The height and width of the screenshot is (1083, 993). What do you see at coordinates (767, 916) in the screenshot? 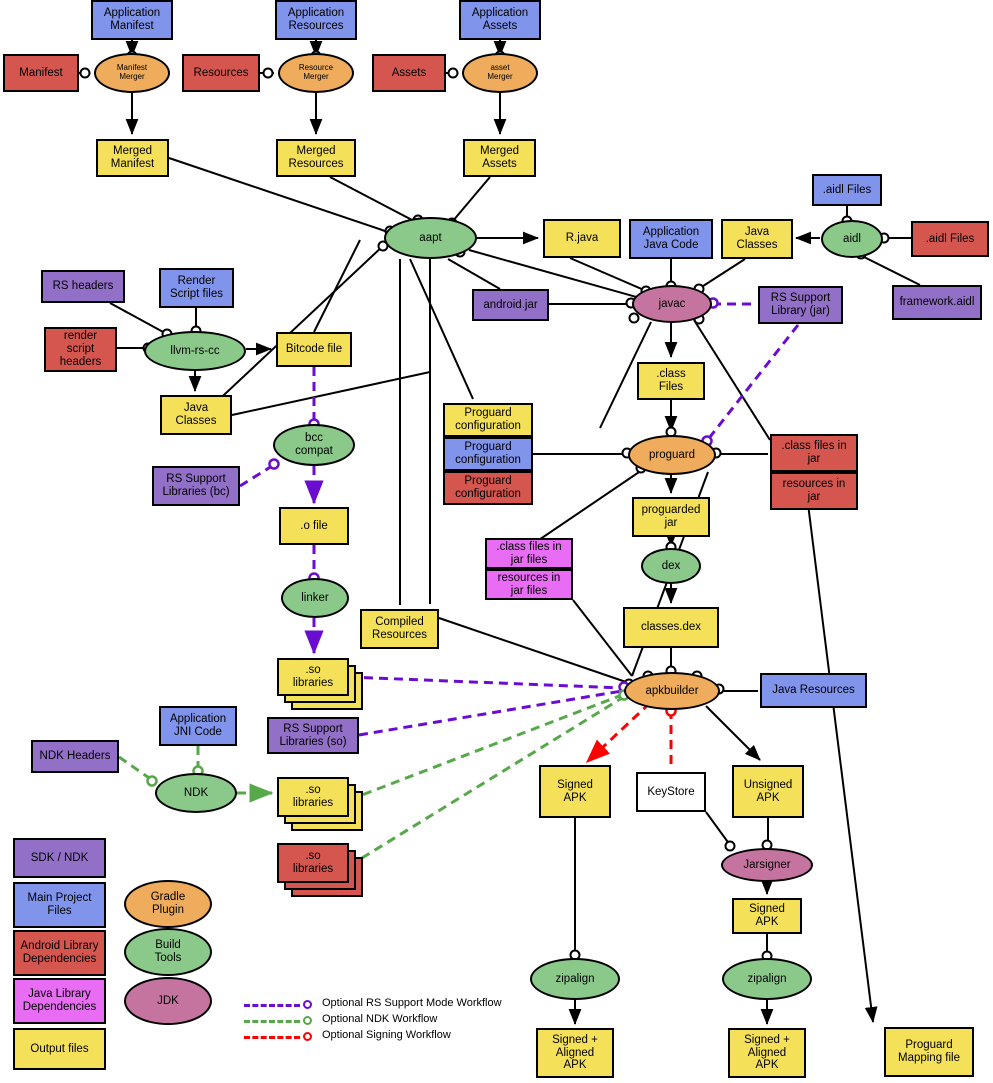
I see `node-signed_apk_2: Signed APK` at bounding box center [767, 916].